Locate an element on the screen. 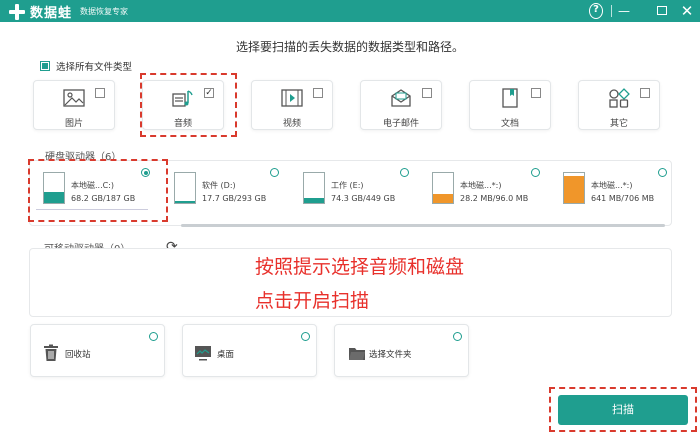 The width and height of the screenshot is (700, 436). annotation-line-1: 按照提示选择音频和磁盘 is located at coordinates (360, 267).